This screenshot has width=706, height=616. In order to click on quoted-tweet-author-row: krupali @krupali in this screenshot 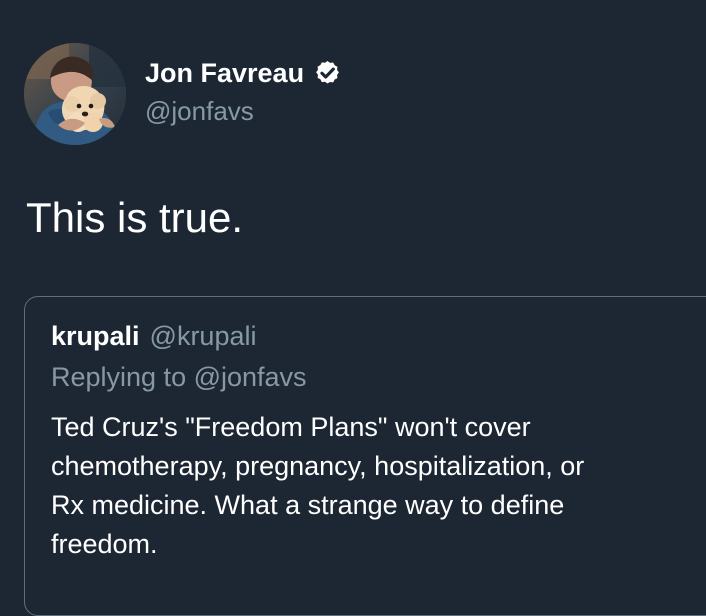, I will do `click(153, 336)`.